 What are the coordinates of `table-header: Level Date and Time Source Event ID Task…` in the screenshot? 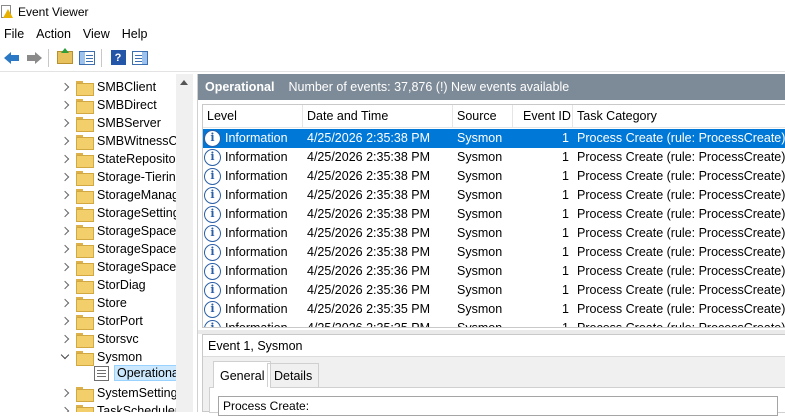 It's located at (494, 116).